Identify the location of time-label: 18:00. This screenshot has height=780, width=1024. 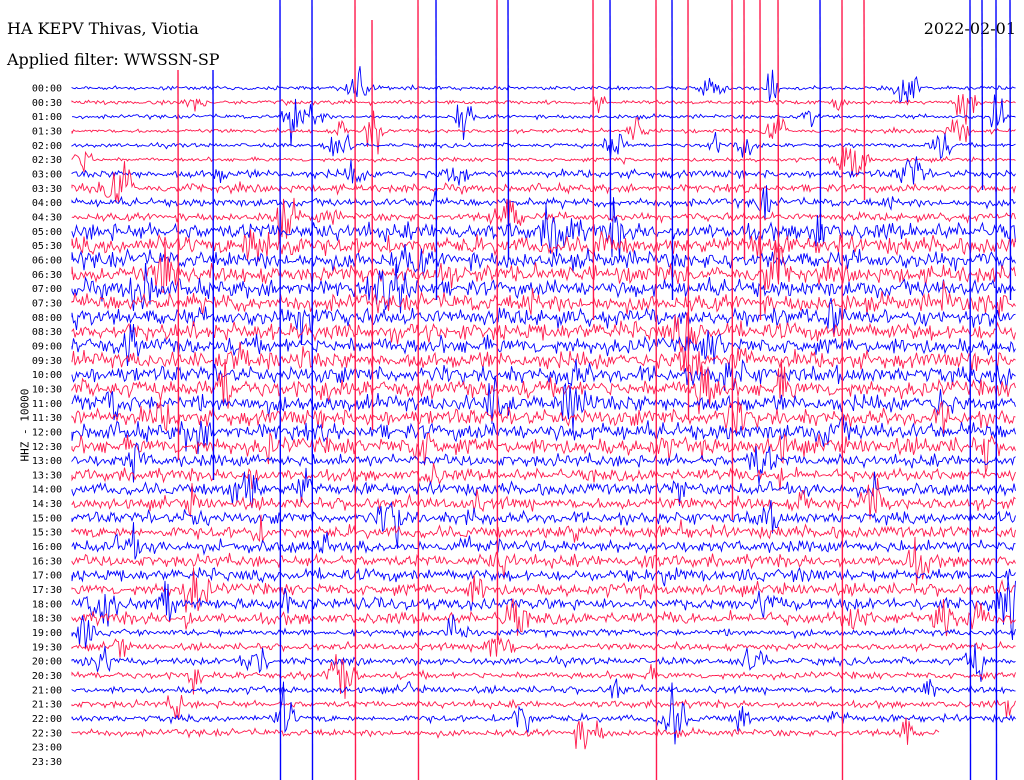
(47, 604).